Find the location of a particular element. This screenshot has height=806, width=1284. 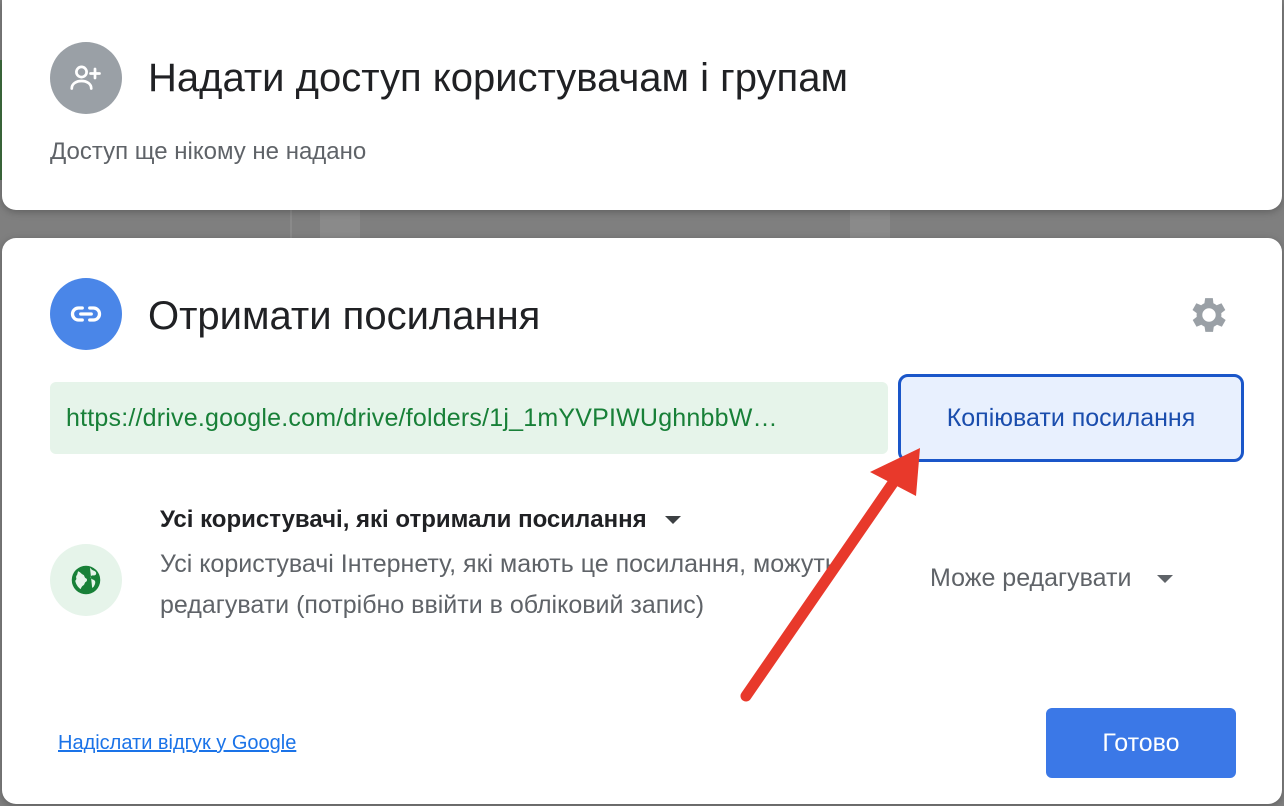

gear-icon is located at coordinates (1209, 315).